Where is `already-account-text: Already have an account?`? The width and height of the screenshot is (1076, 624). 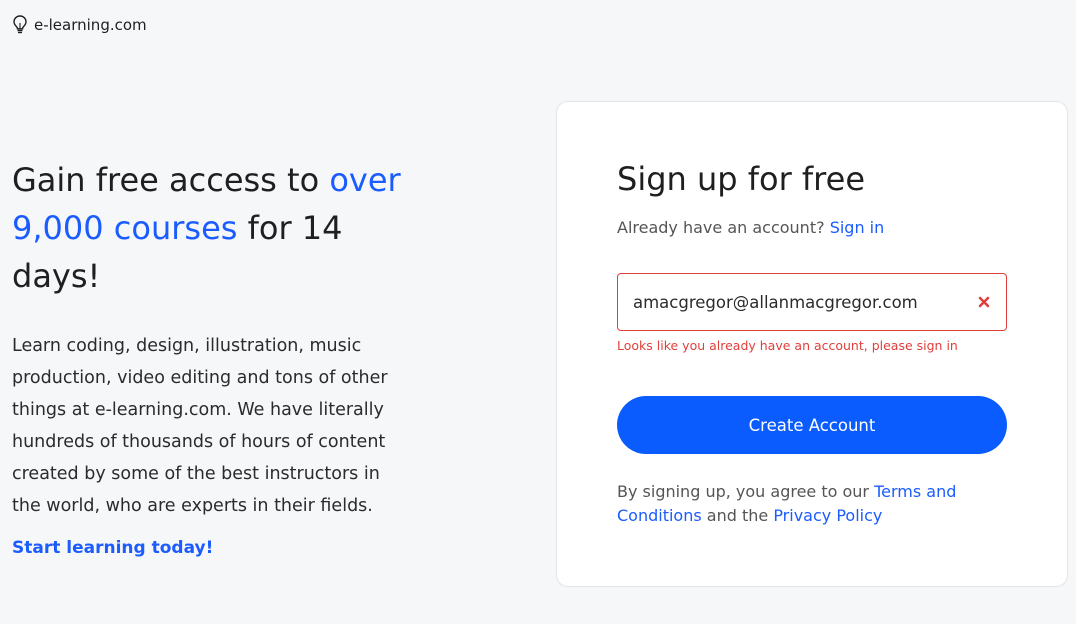 already-account-text: Already have an account? is located at coordinates (721, 227).